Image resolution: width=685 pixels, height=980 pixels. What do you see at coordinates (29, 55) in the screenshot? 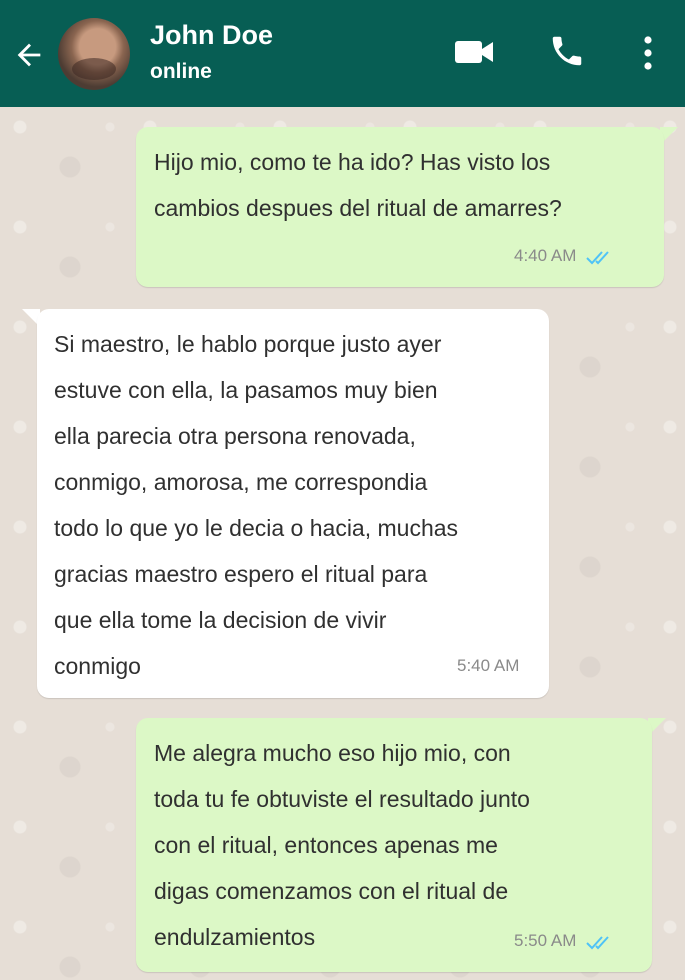
I see `back-arrow-icon` at bounding box center [29, 55].